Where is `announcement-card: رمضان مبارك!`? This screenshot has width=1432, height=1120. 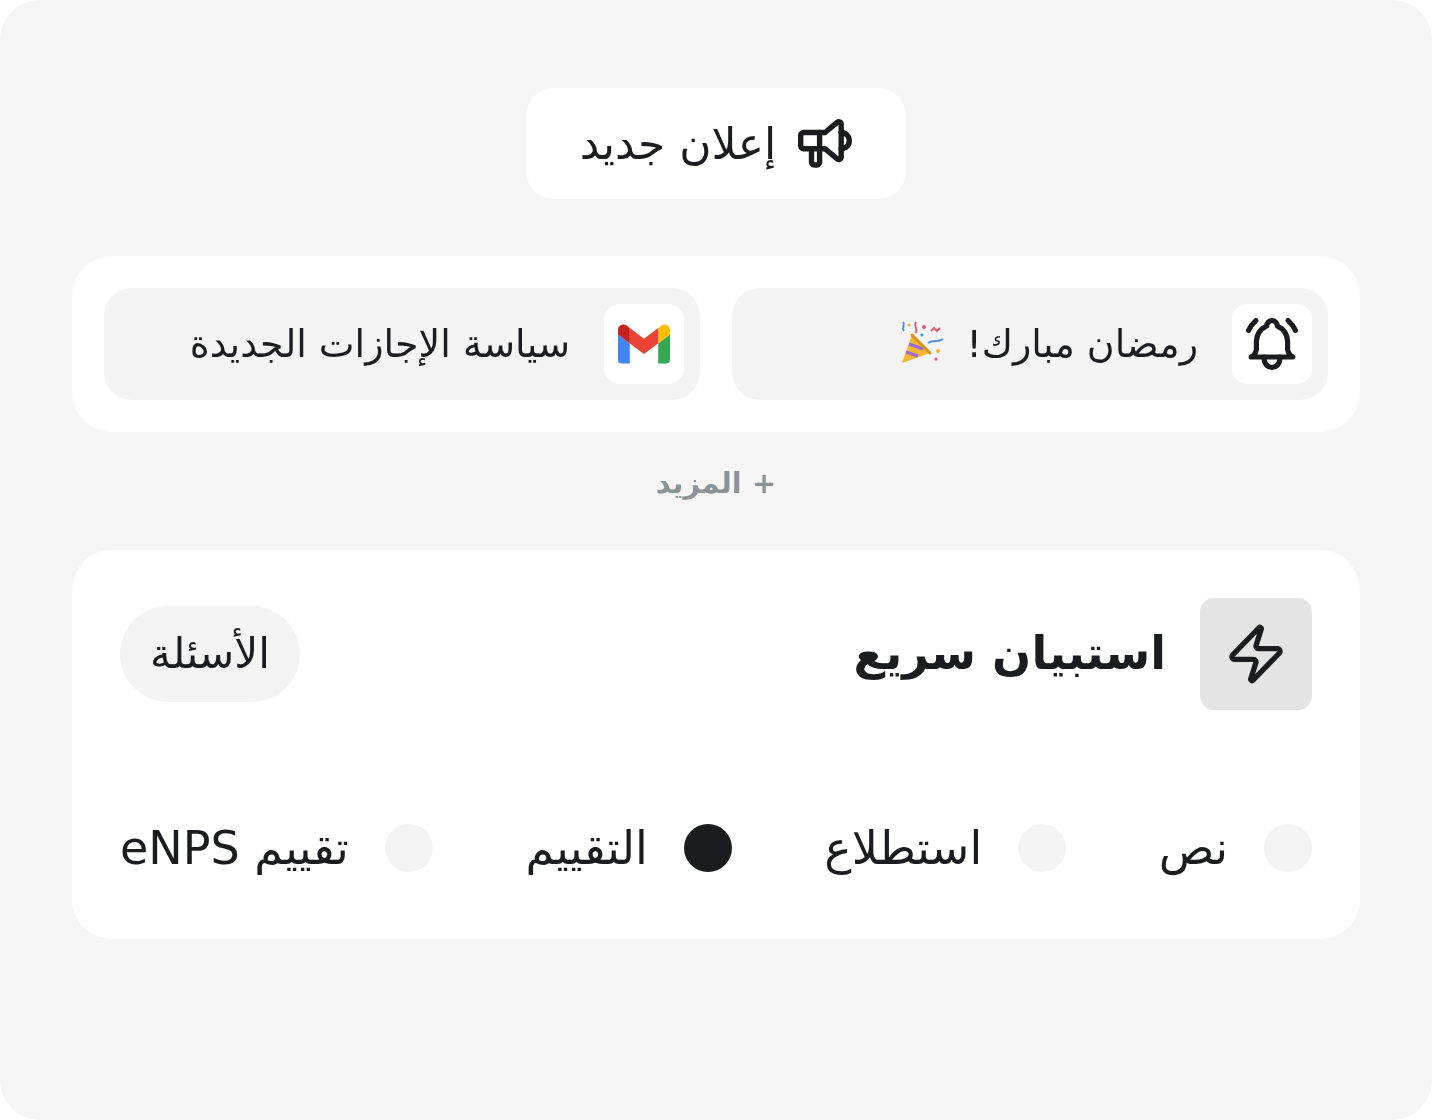 announcement-card: رمضان مبارك! is located at coordinates (1030, 344).